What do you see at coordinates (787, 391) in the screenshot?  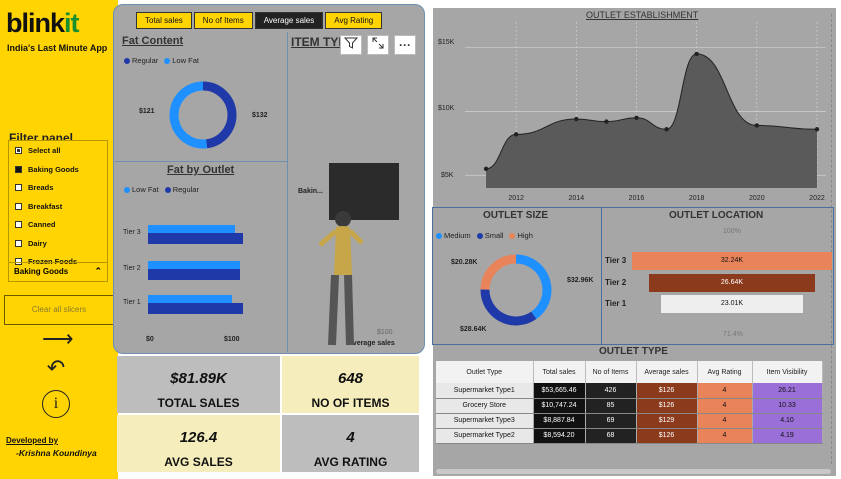 I see `table-cell: 26.21` at bounding box center [787, 391].